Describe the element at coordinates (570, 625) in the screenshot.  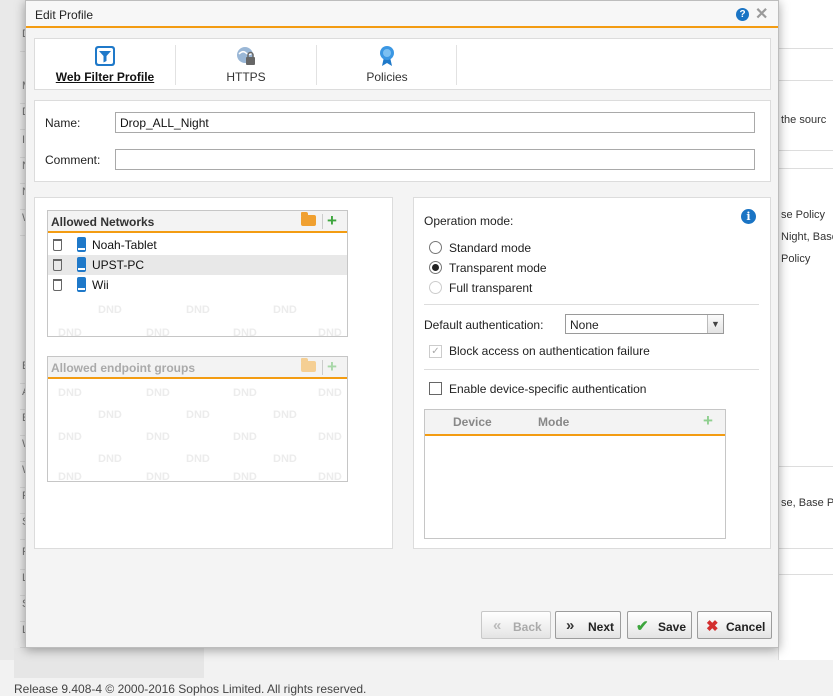
I see `double-chevron-right-icon: »` at that location.